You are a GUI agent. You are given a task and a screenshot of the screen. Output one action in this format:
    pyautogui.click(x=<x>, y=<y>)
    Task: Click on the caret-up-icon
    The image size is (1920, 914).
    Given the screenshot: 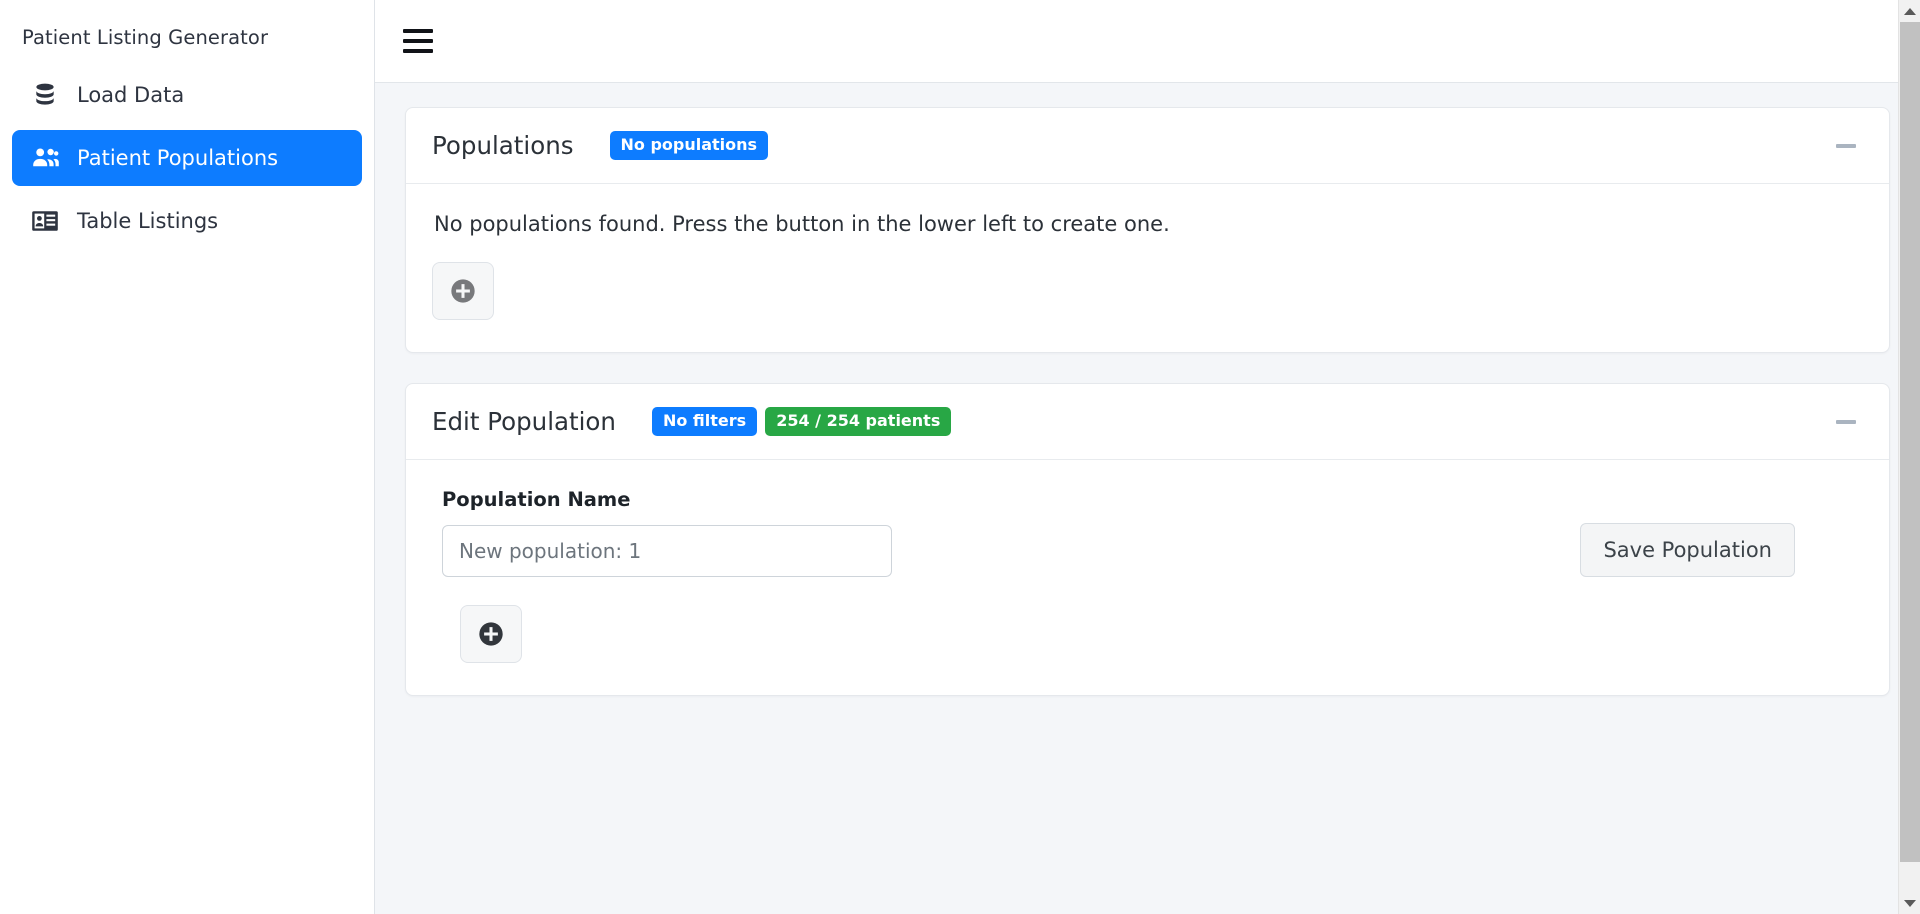 What is the action you would take?
    pyautogui.click(x=1909, y=11)
    